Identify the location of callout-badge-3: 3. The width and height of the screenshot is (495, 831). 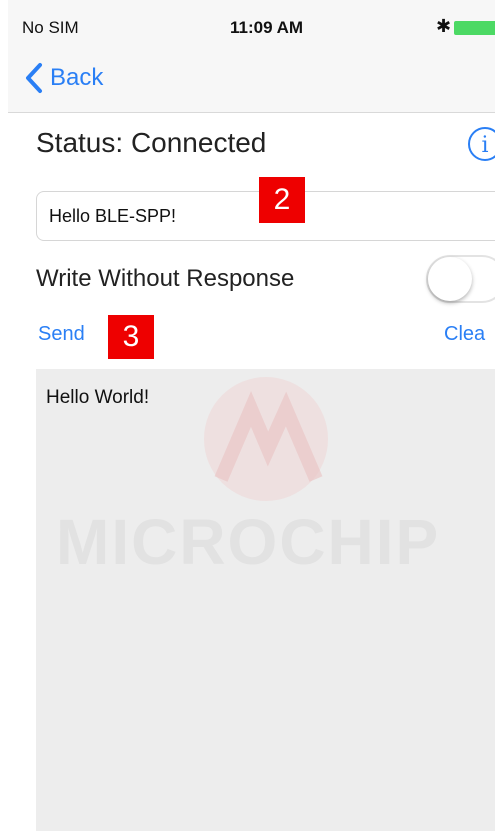
(131, 337).